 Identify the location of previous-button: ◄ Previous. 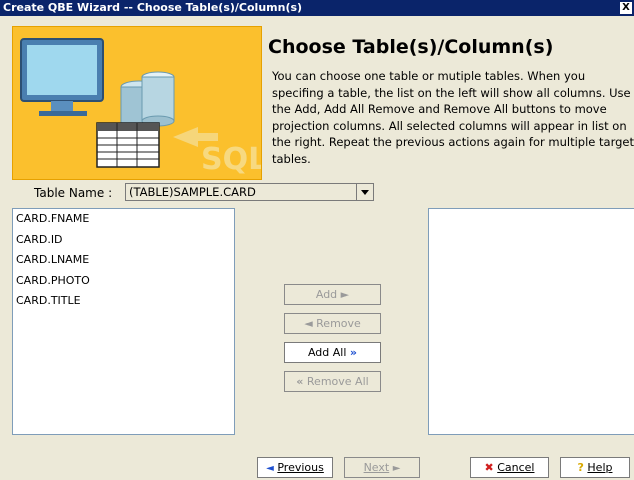
(295, 467).